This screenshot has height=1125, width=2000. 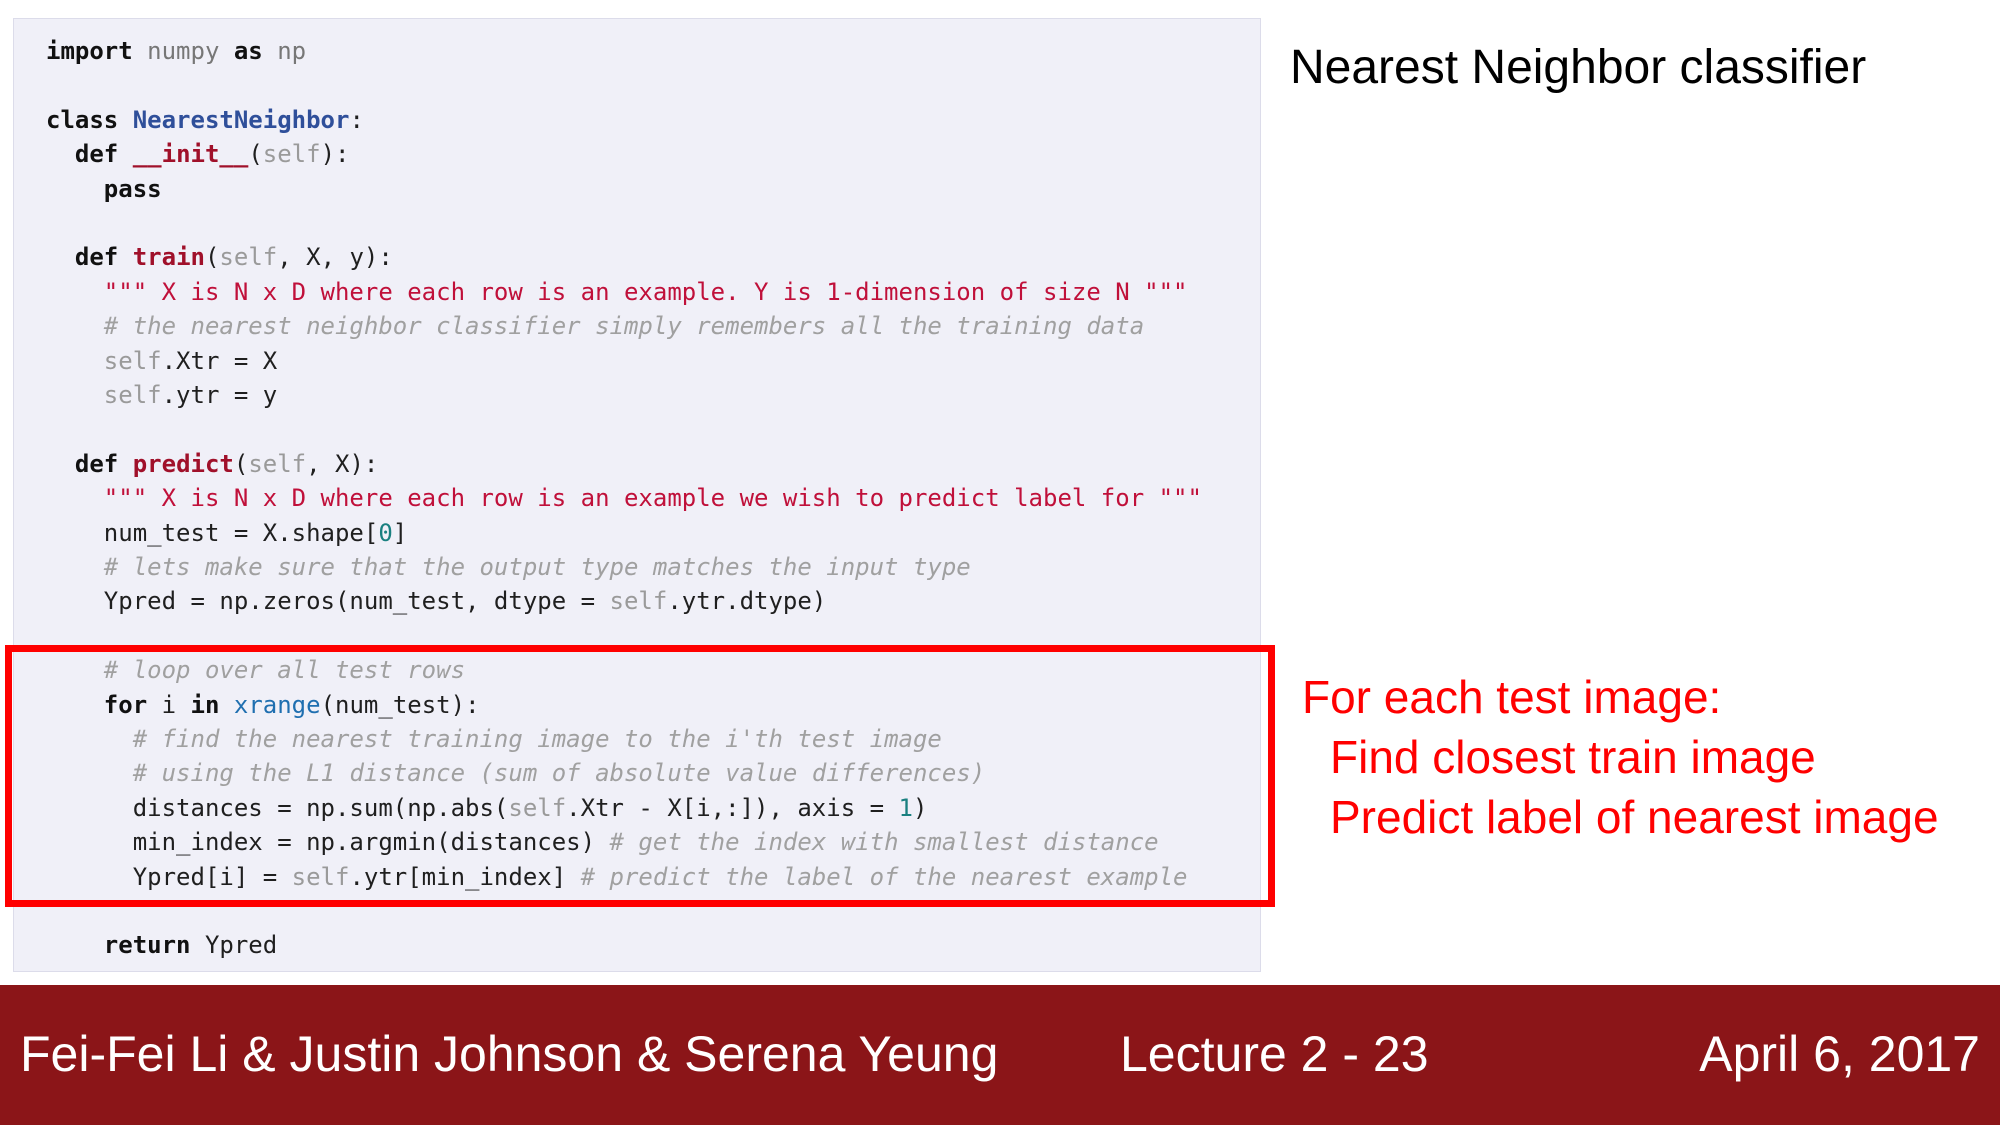 I want to click on code-line: self.Xtr = X, so click(x=161, y=361).